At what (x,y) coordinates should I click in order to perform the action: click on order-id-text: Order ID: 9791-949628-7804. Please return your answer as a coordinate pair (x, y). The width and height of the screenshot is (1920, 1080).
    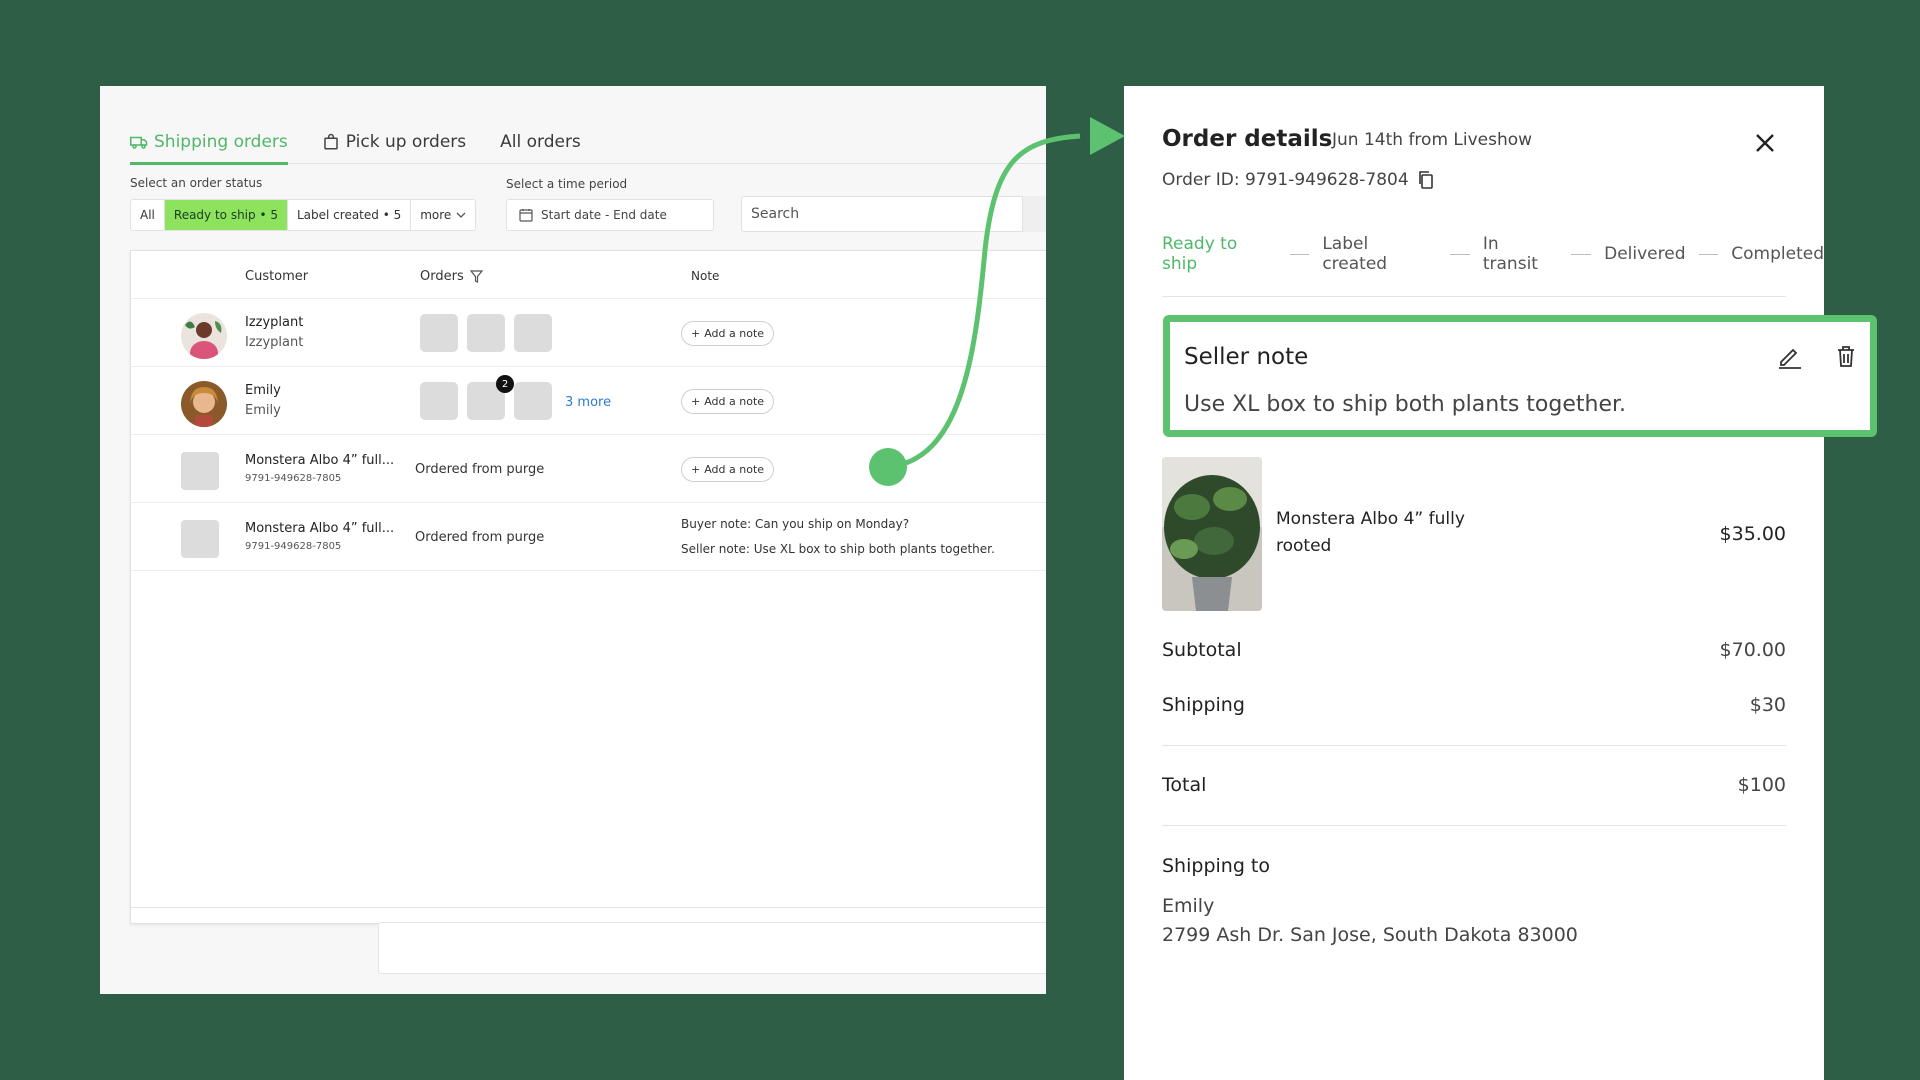
    Looking at the image, I should click on (1285, 180).